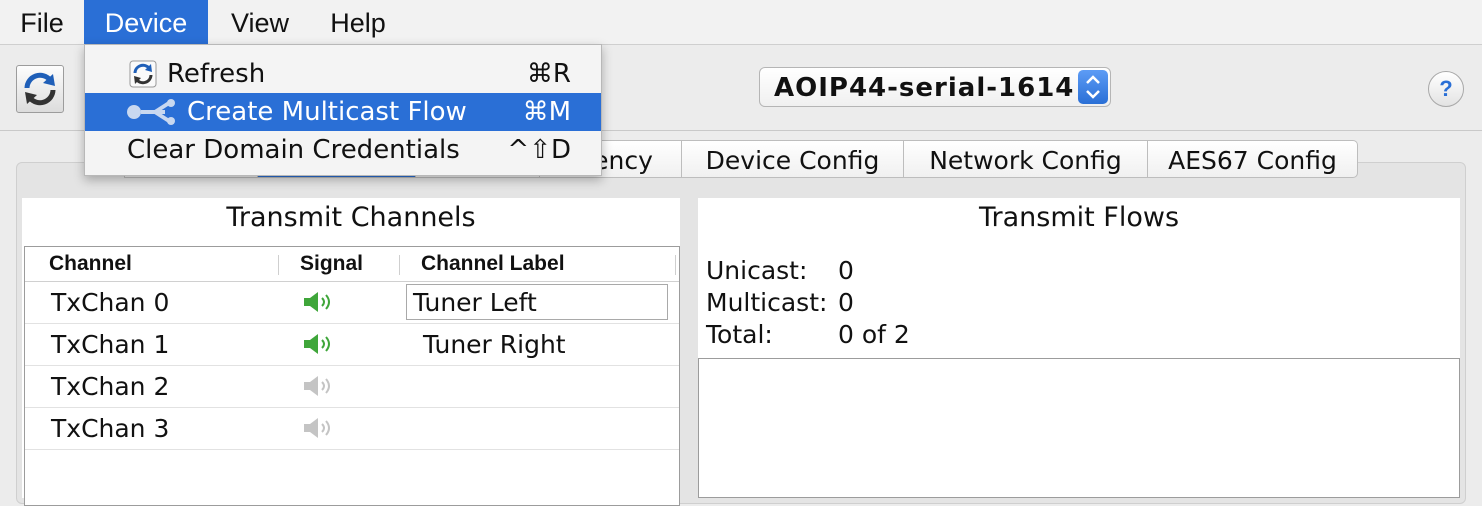 The height and width of the screenshot is (506, 1482). I want to click on transmit-channels-title: Transmit Channels, so click(351, 217).